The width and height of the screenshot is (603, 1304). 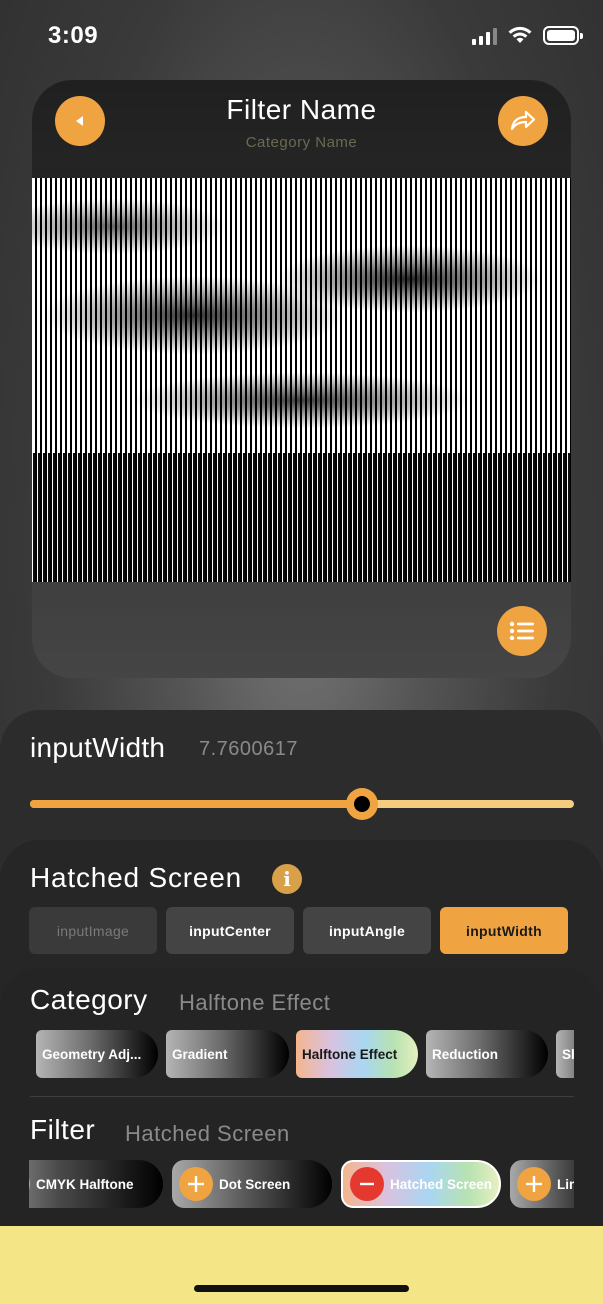 I want to click on wifi-icon, so click(x=520, y=34).